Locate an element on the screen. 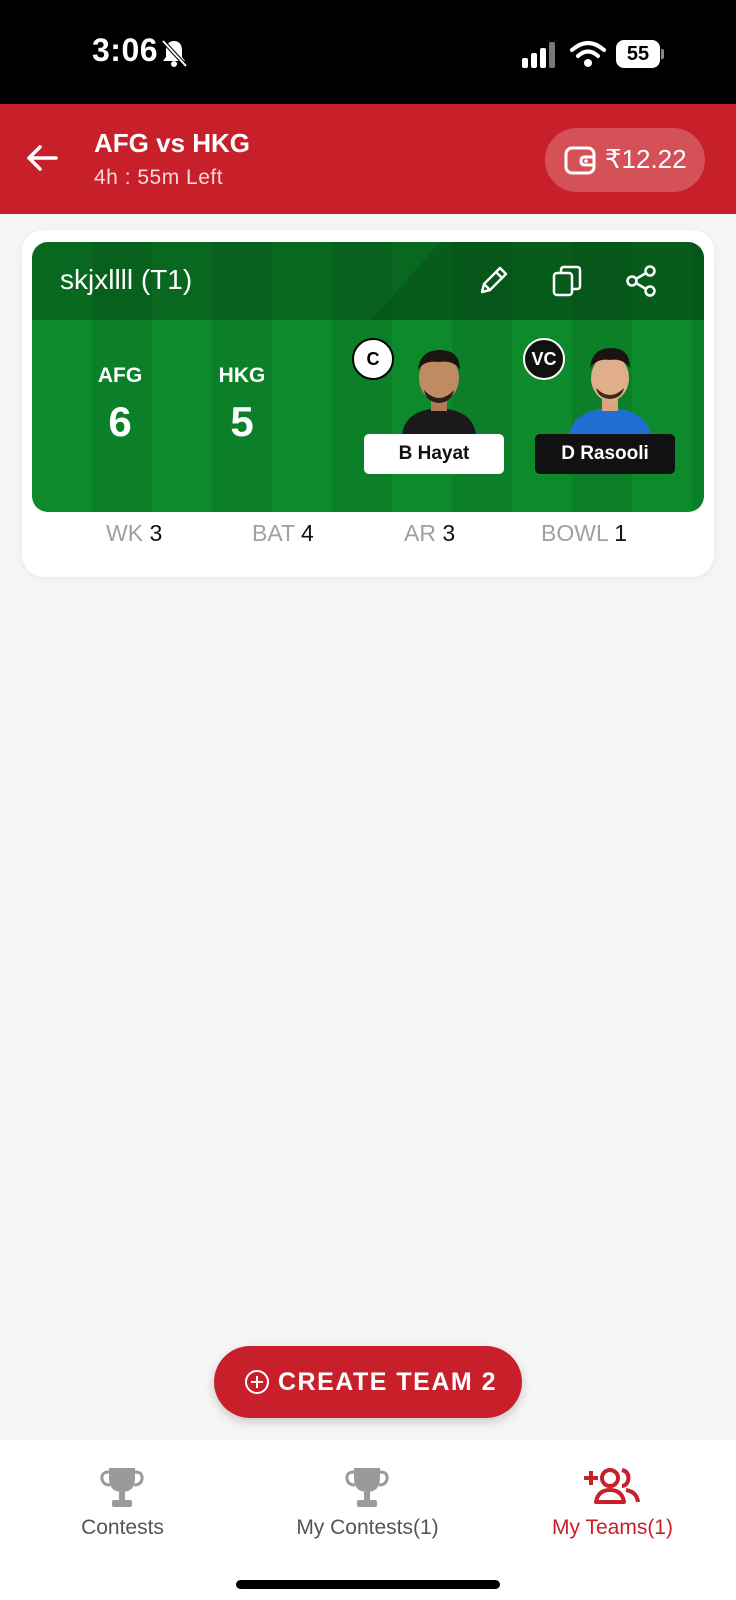 Image resolution: width=736 pixels, height=1600 pixels. home-indicator is located at coordinates (368, 1584).